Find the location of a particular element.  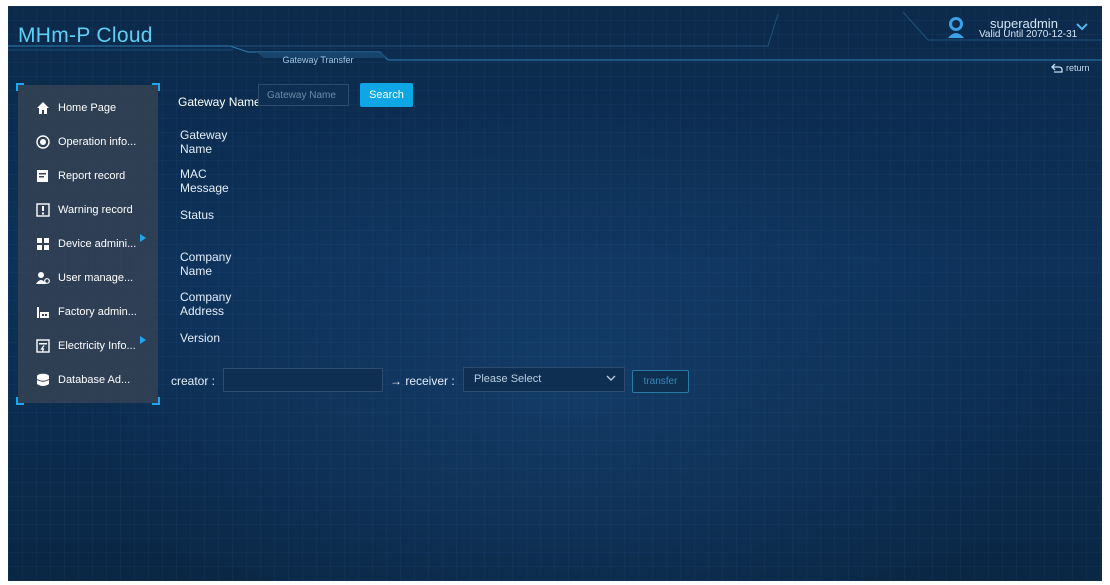

field-status: Status is located at coordinates (197, 215).